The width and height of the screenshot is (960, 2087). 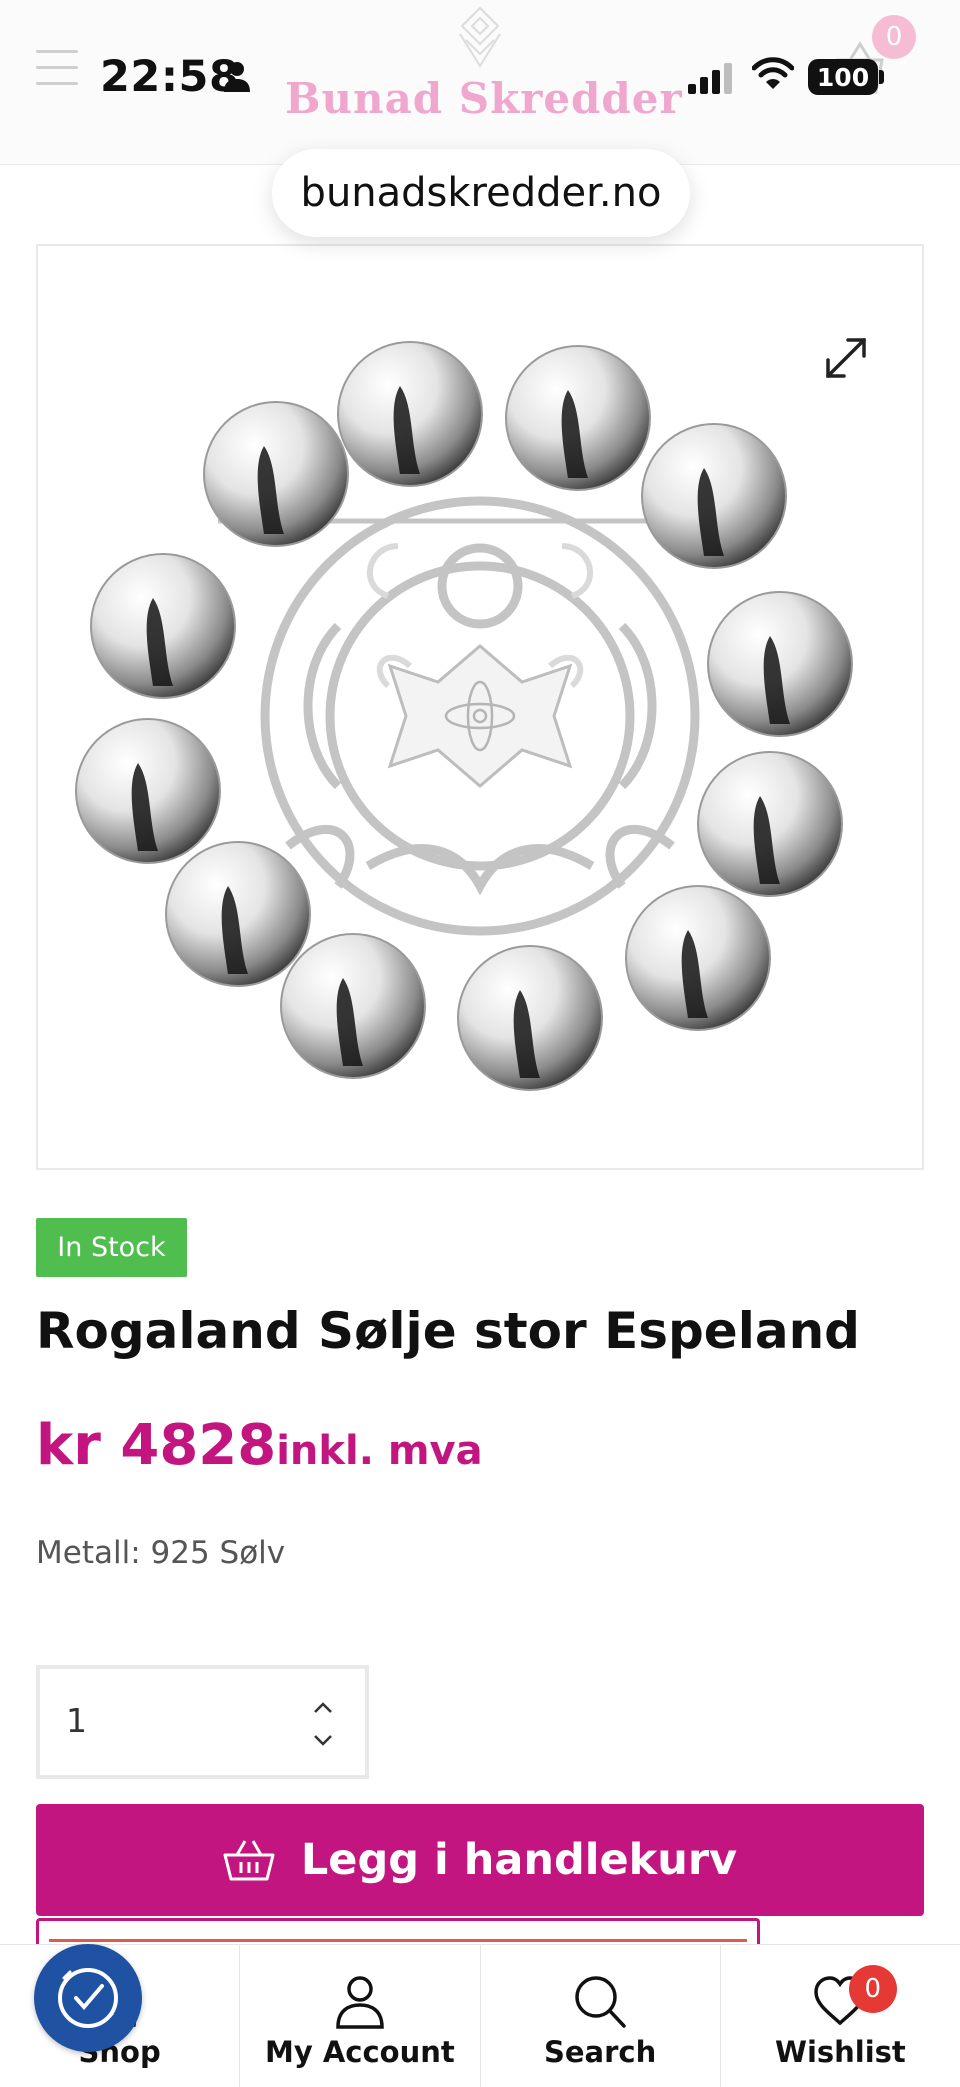 I want to click on expand-icon, so click(x=846, y=358).